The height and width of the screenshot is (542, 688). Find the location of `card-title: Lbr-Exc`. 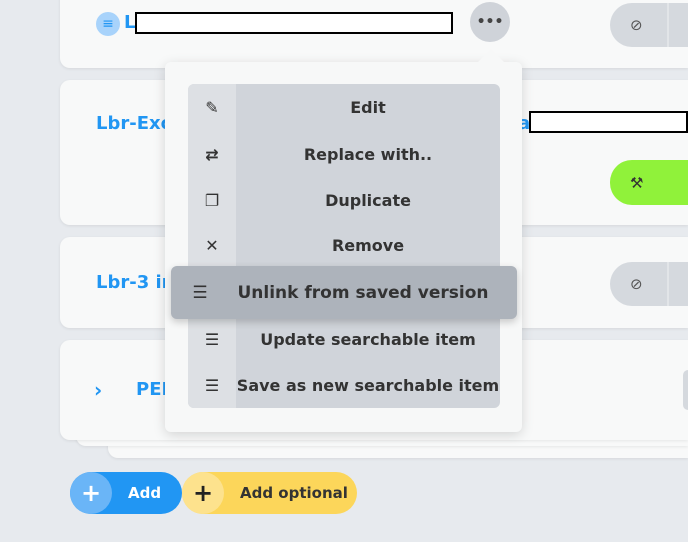

card-title: Lbr-Exc is located at coordinates (133, 123).